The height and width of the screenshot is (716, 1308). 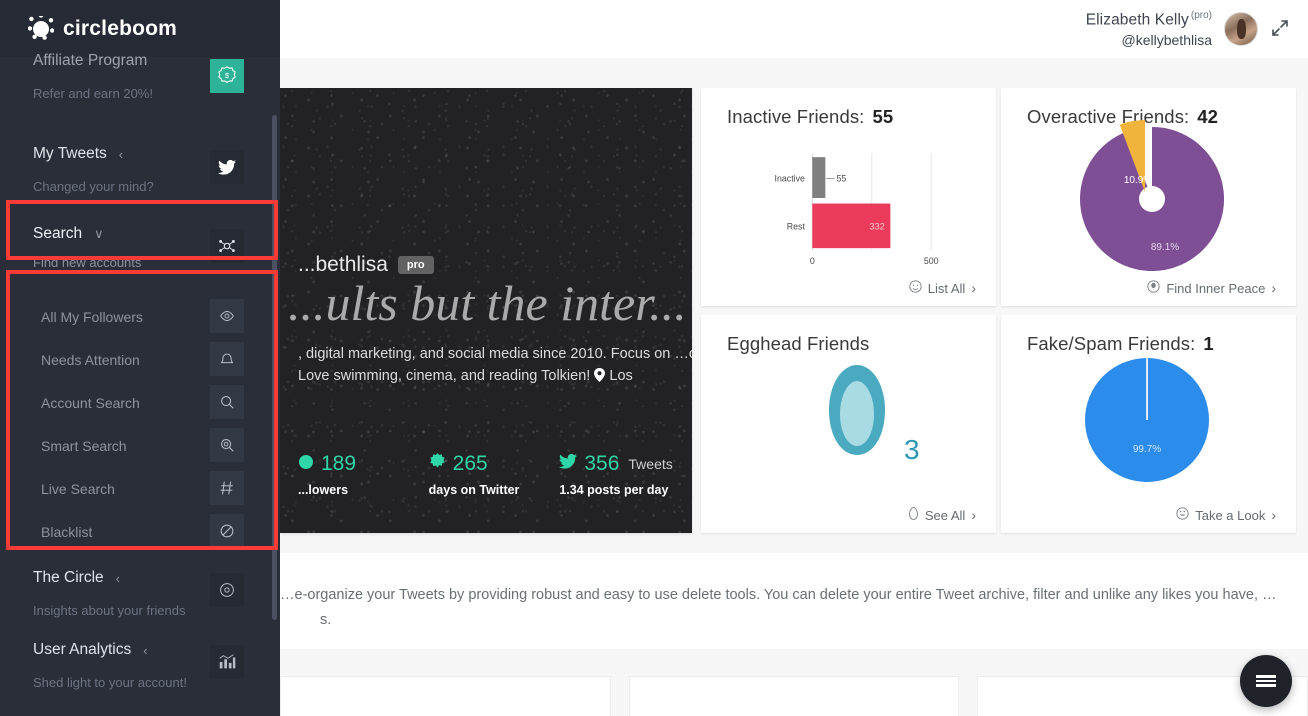 I want to click on dollar-badge-icon: $, so click(x=227, y=76).